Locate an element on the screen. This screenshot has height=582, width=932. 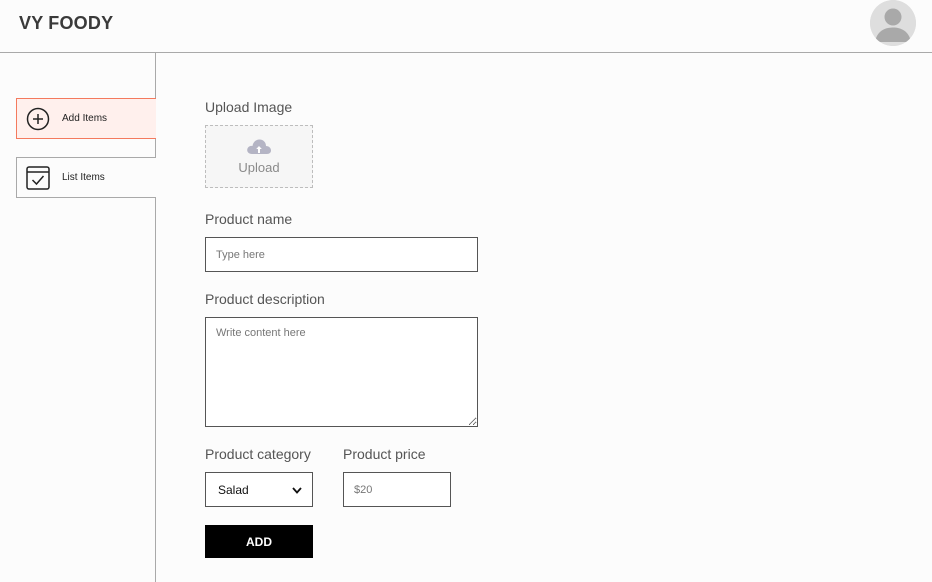
sidebar-item-add-items: Add Items is located at coordinates (86, 118).